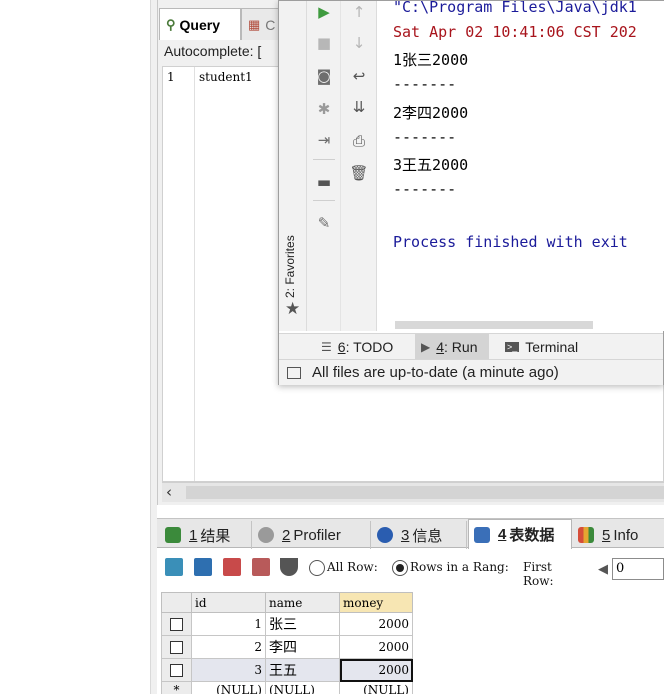  Describe the element at coordinates (176, 687) in the screenshot. I see `new-row-marker: *` at that location.